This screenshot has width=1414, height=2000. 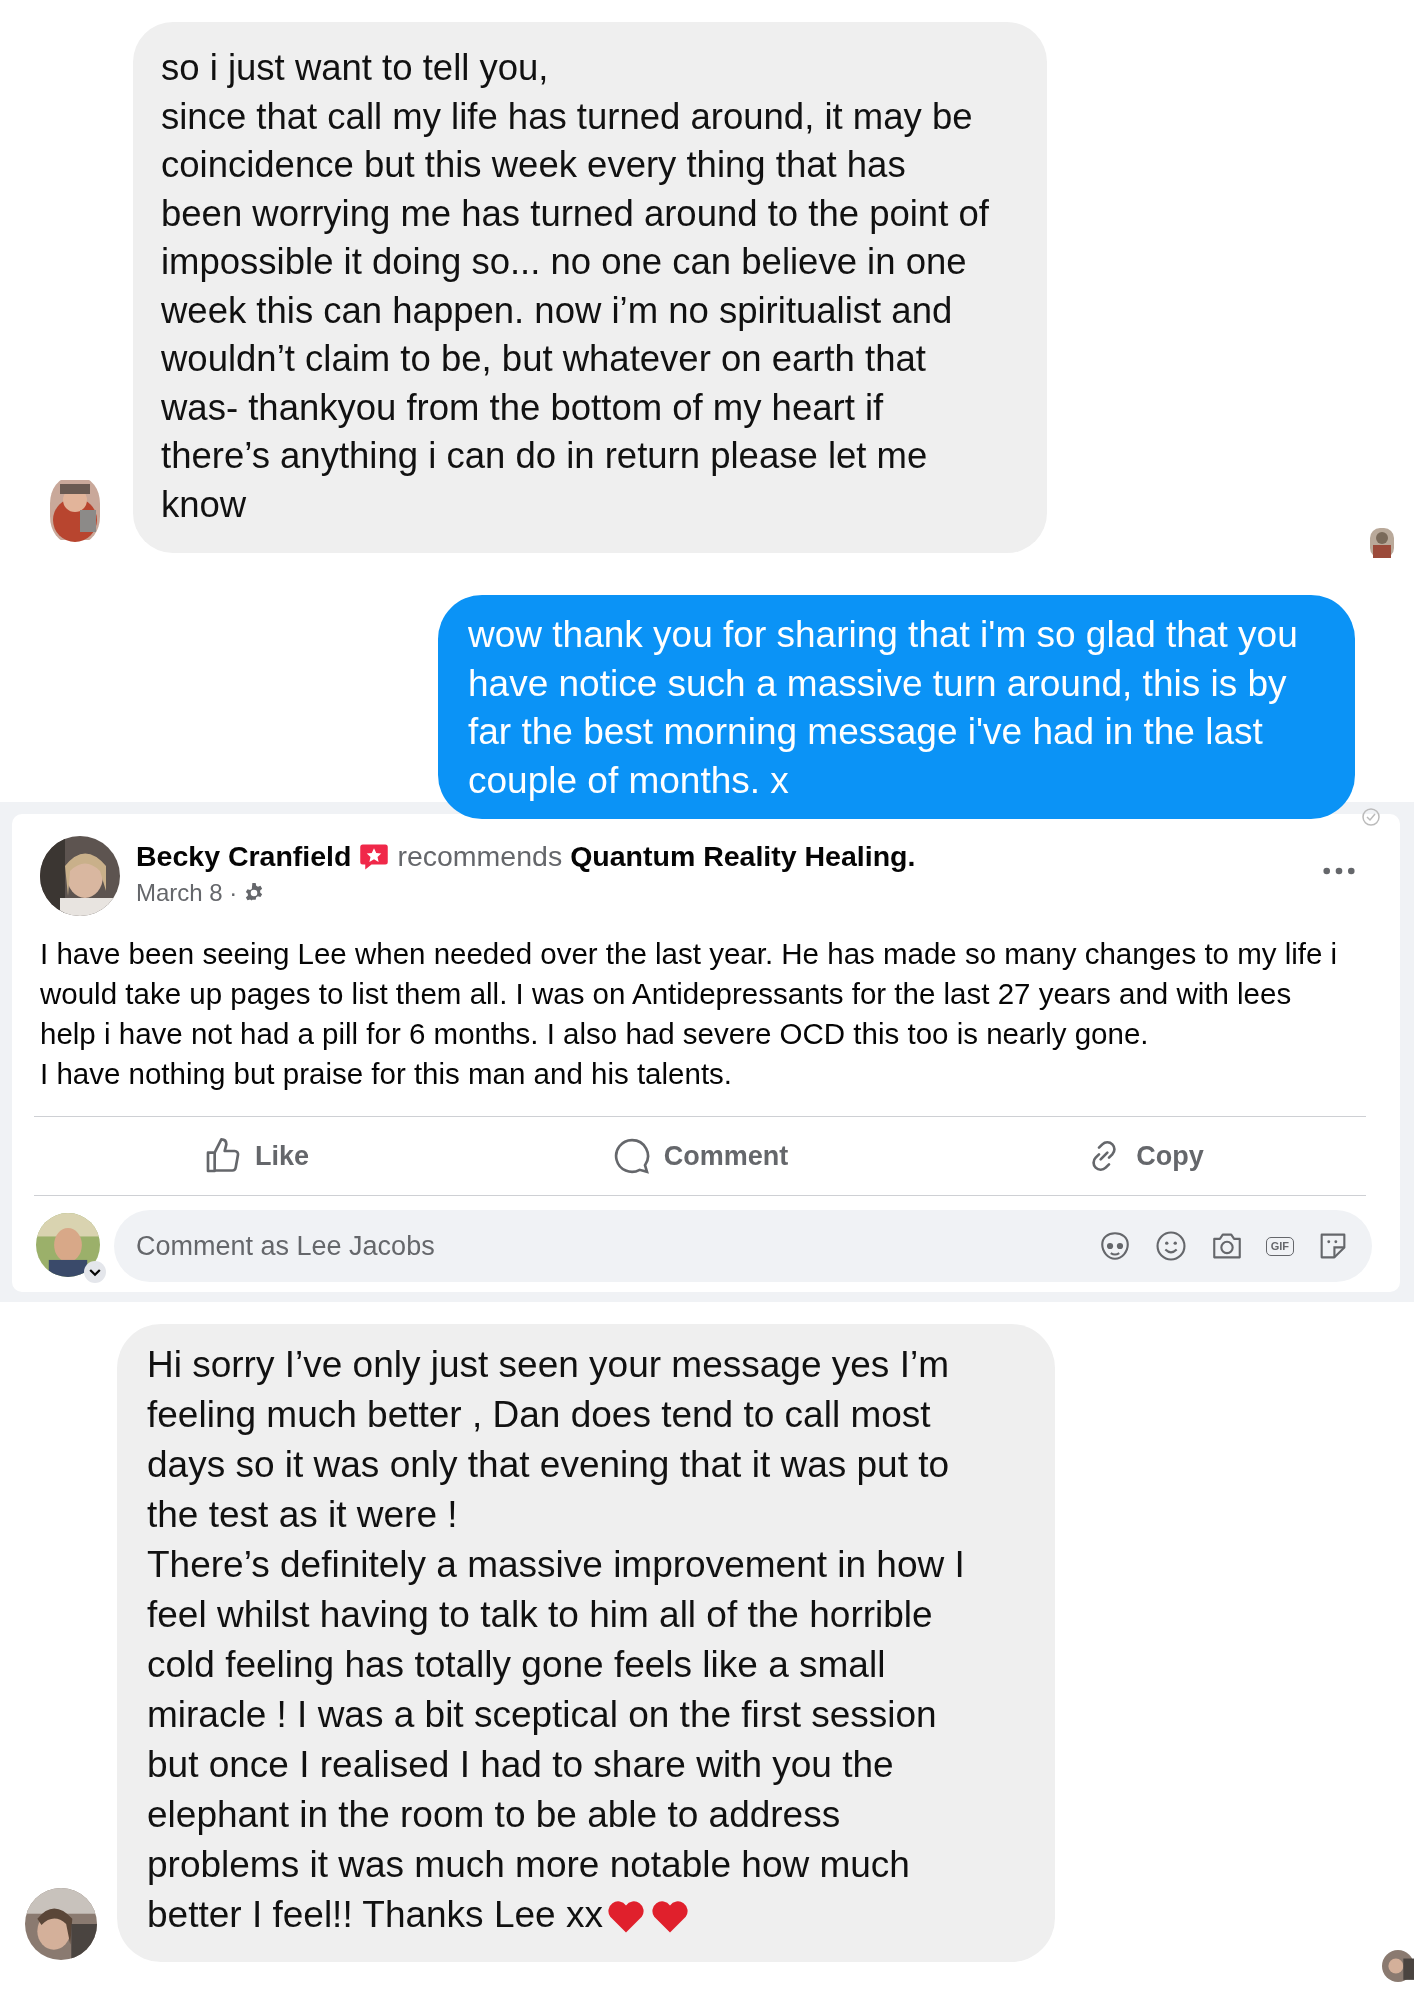 What do you see at coordinates (187, 893) in the screenshot?
I see `post-date: March 8 ·` at bounding box center [187, 893].